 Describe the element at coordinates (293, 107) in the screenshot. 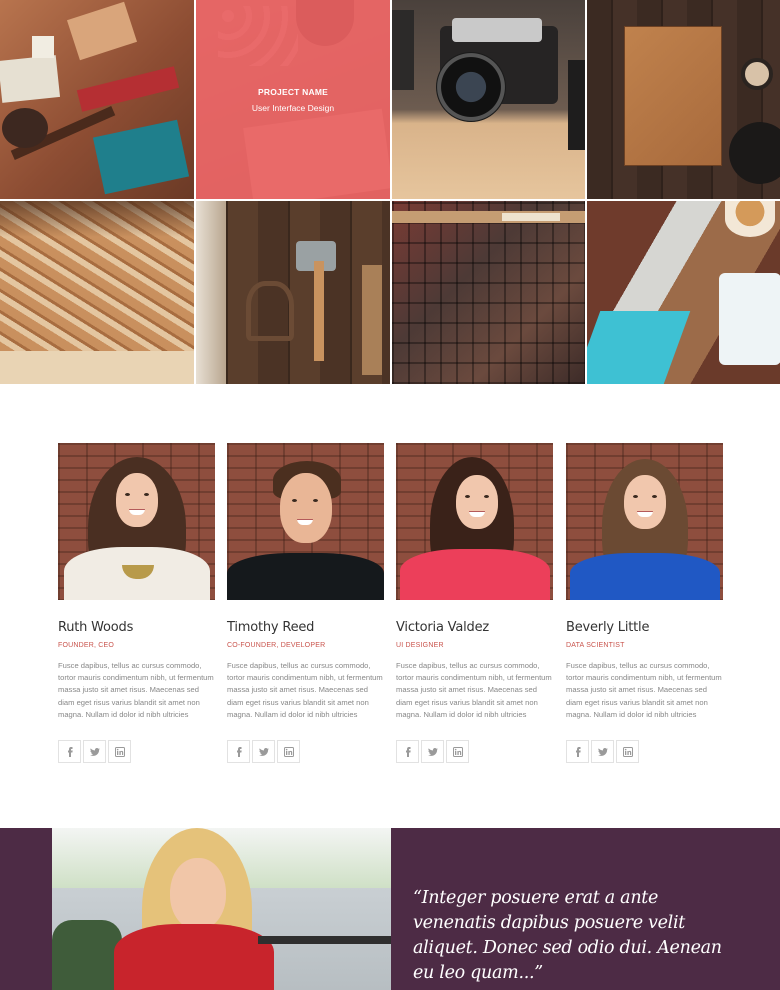

I see `project-category: User Interface Design` at that location.